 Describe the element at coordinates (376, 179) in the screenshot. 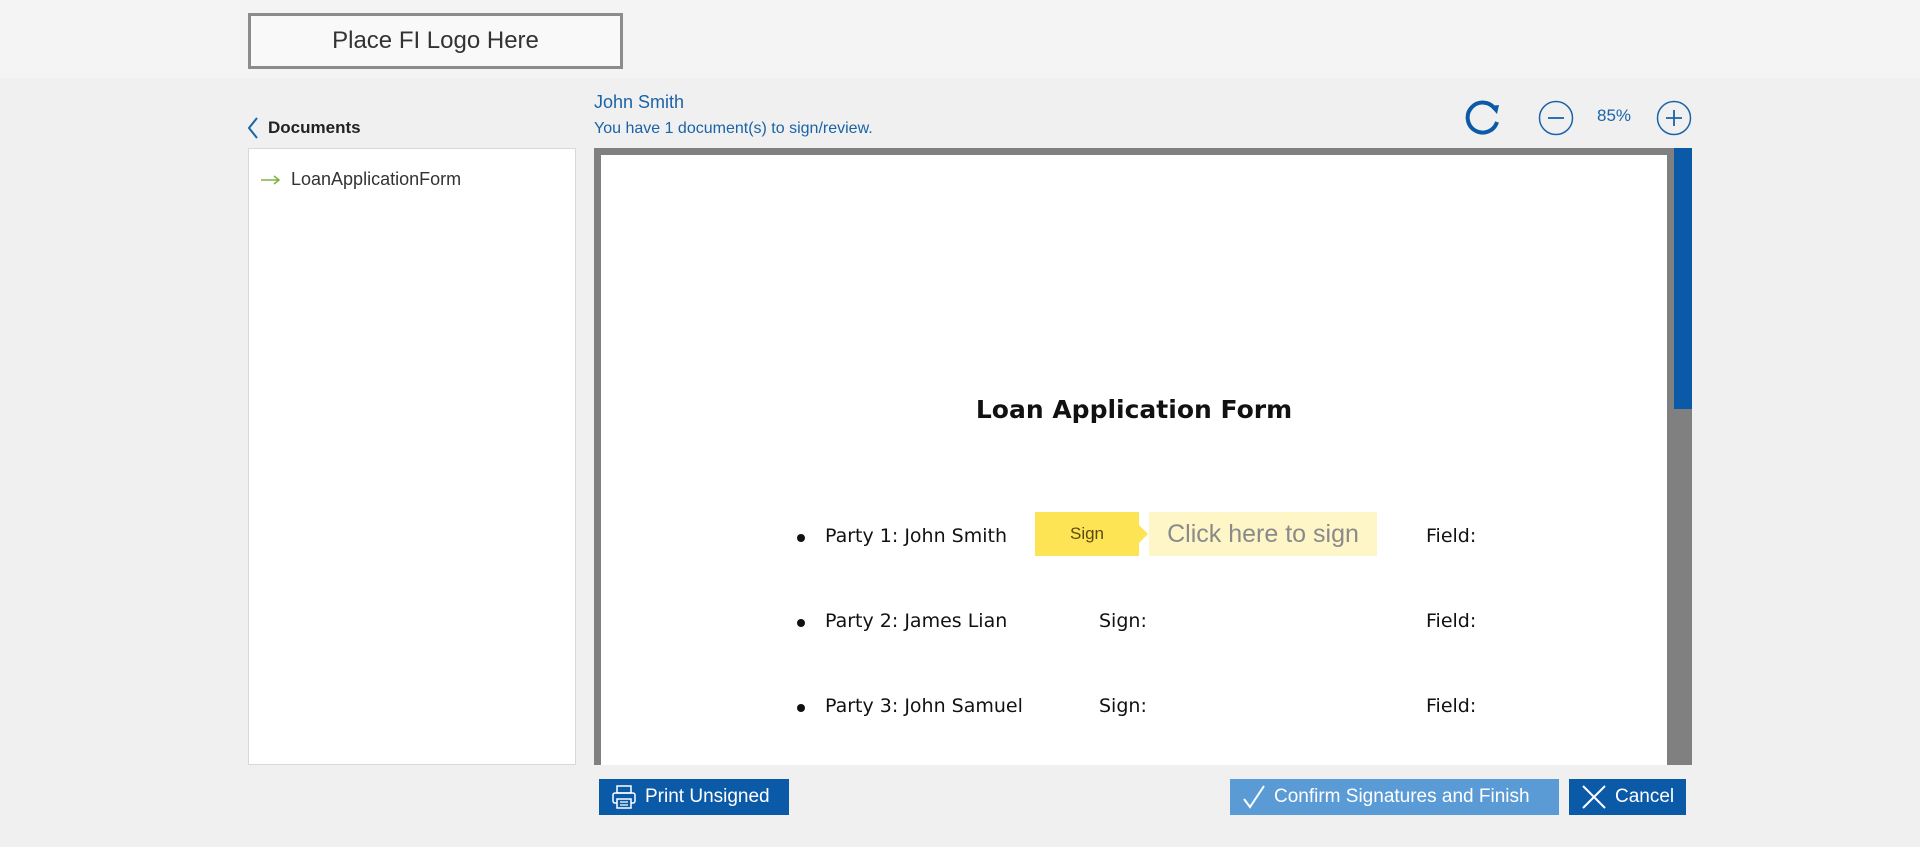

I see `document-list-item-label: LoanApplicationForm` at that location.